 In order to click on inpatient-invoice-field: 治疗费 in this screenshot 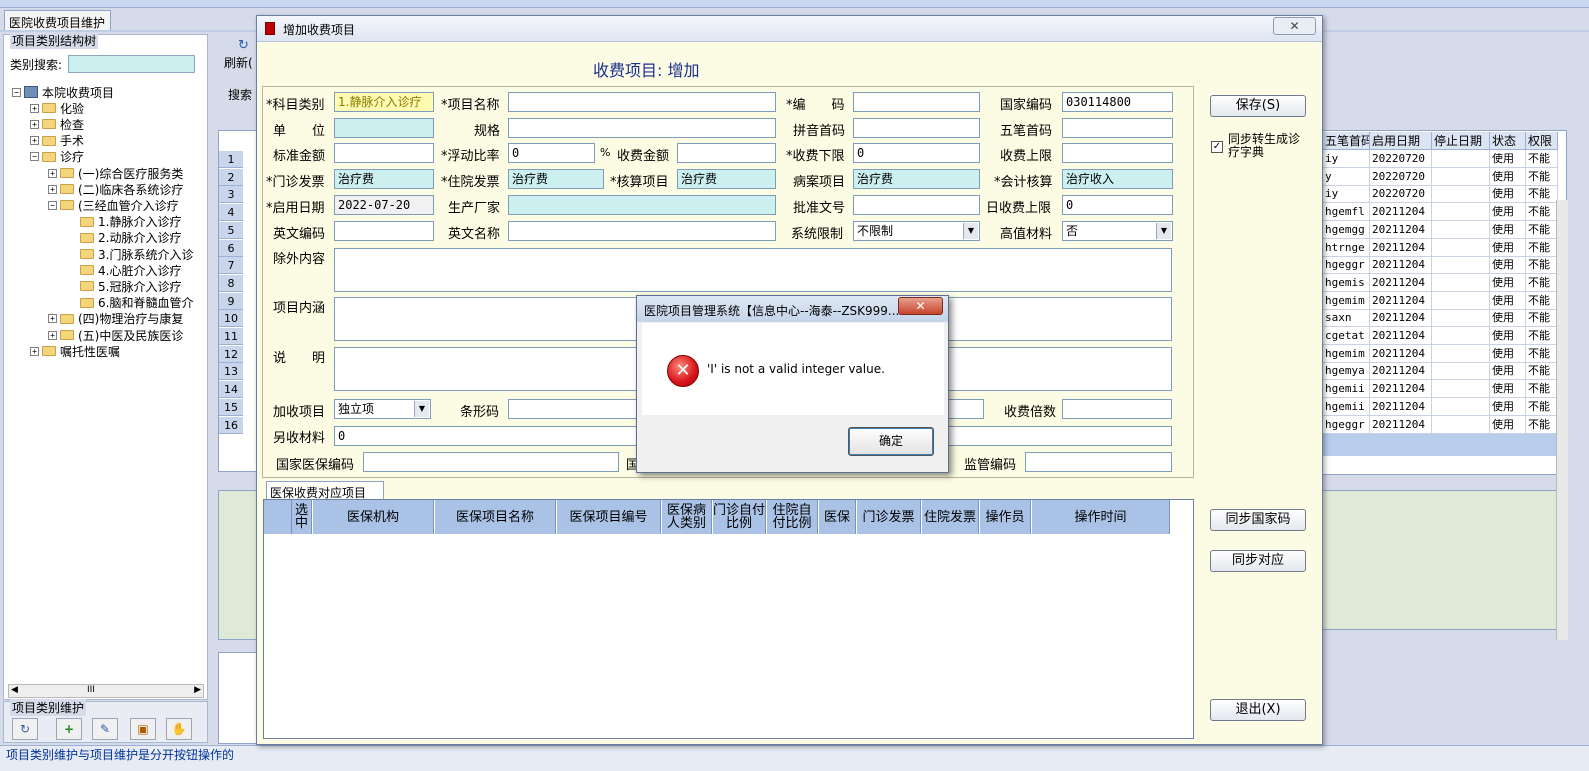, I will do `click(556, 179)`.